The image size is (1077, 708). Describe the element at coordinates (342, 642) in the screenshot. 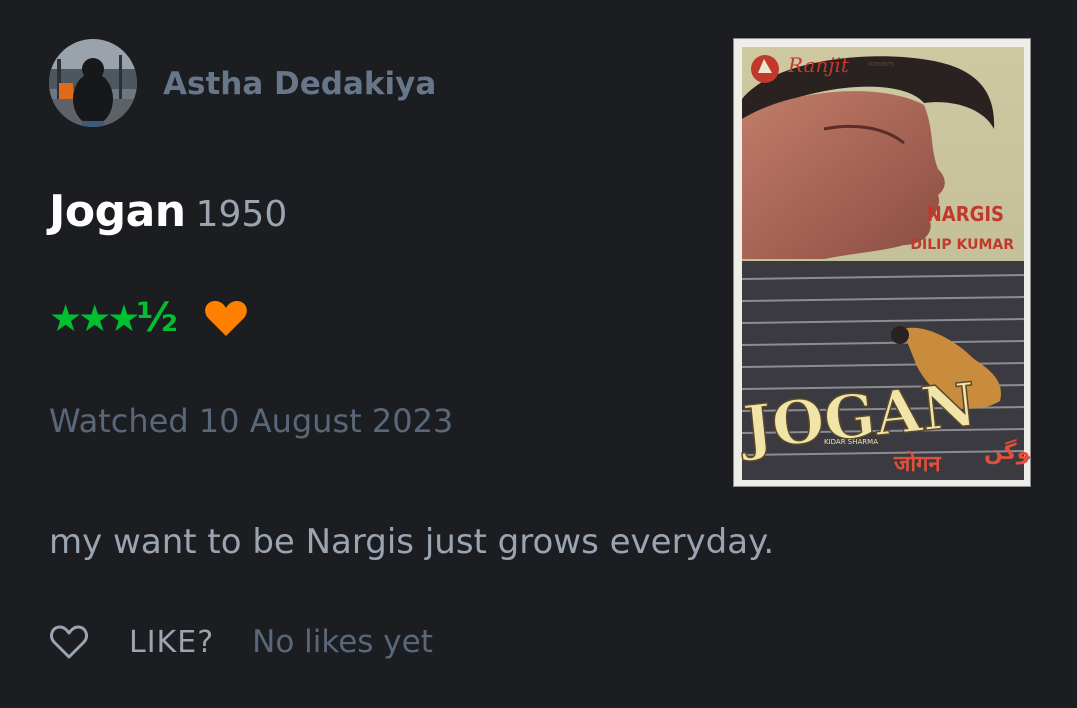

I see `likes-count: No likes yet` at that location.